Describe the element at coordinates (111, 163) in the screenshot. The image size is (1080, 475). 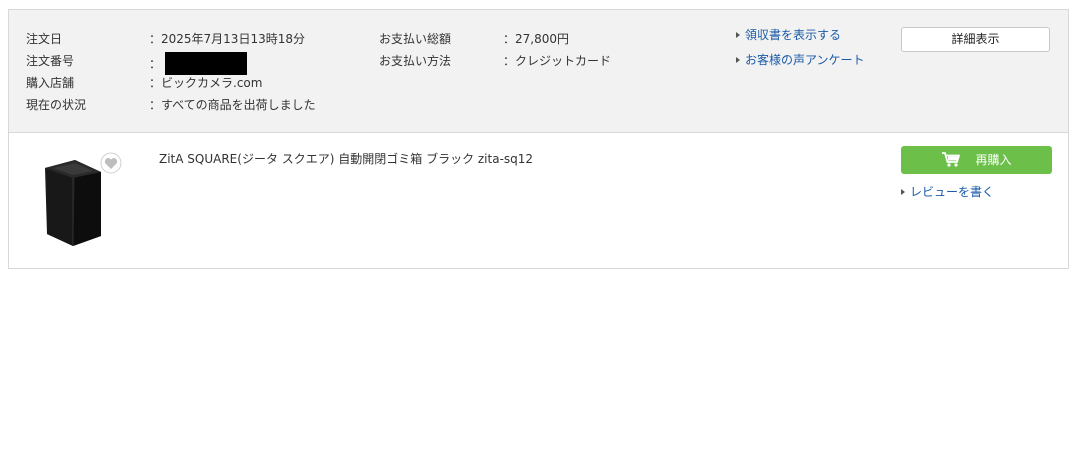
I see `heart-icon` at that location.